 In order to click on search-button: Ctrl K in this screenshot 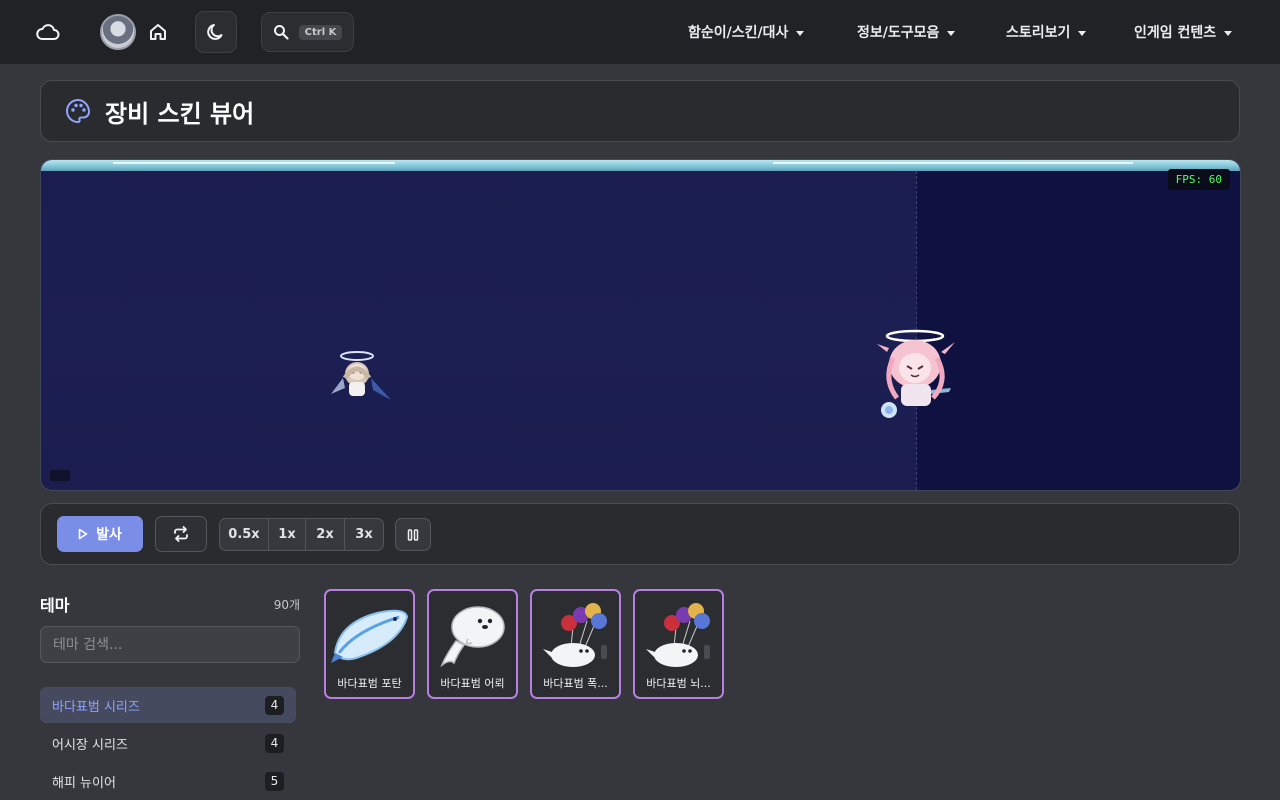, I will do `click(307, 32)`.